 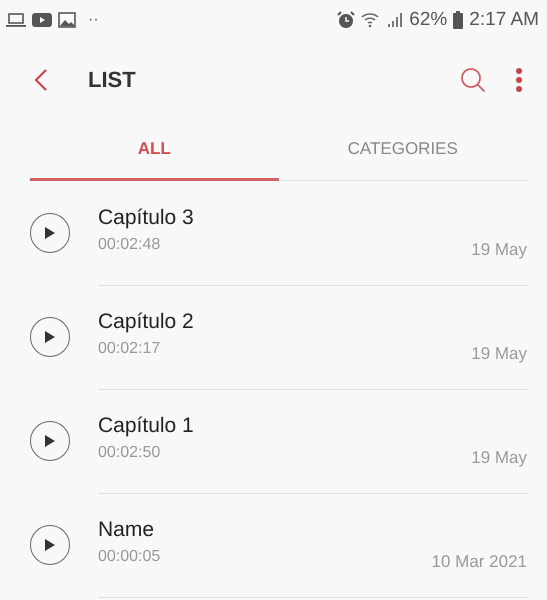 I want to click on tab: CATEGORIES, so click(x=402, y=150).